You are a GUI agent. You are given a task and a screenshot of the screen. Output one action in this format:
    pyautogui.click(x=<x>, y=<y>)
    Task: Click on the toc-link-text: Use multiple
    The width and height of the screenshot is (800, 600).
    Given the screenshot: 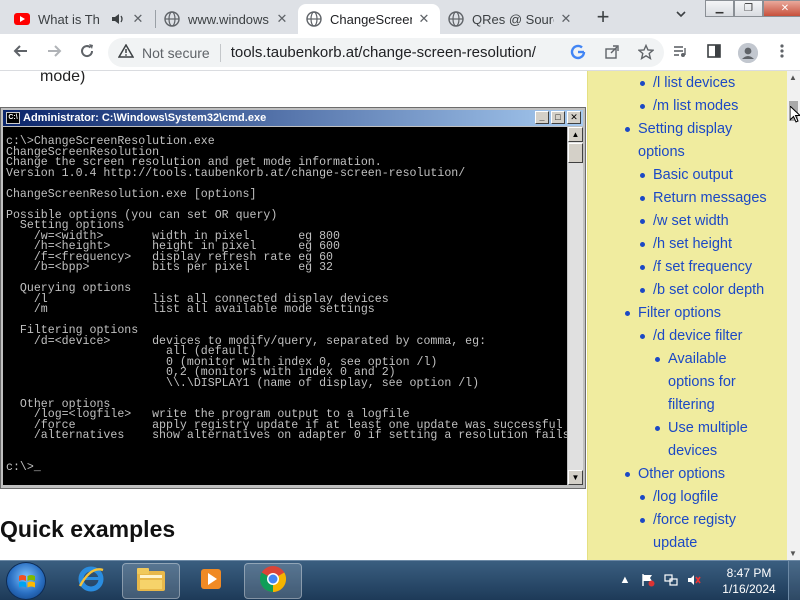 What is the action you would take?
    pyautogui.click(x=708, y=428)
    